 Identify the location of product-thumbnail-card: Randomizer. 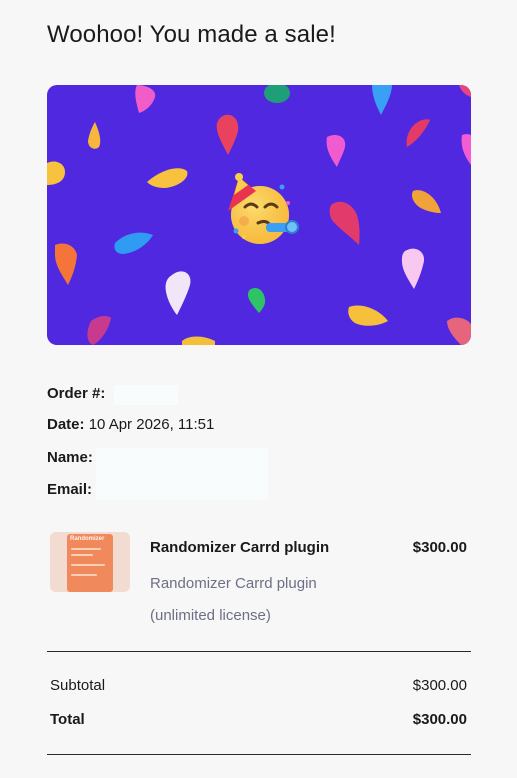
(90, 563).